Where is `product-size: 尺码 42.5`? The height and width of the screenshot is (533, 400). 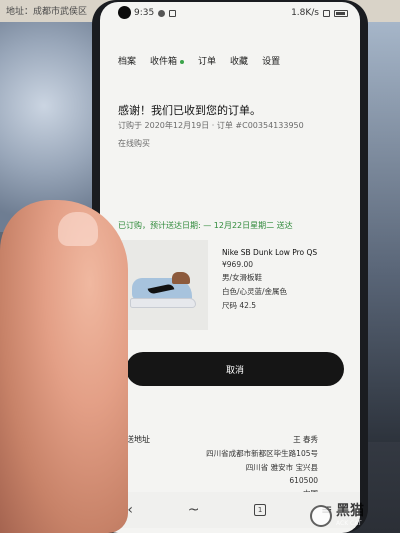 product-size: 尺码 42.5 is located at coordinates (239, 305).